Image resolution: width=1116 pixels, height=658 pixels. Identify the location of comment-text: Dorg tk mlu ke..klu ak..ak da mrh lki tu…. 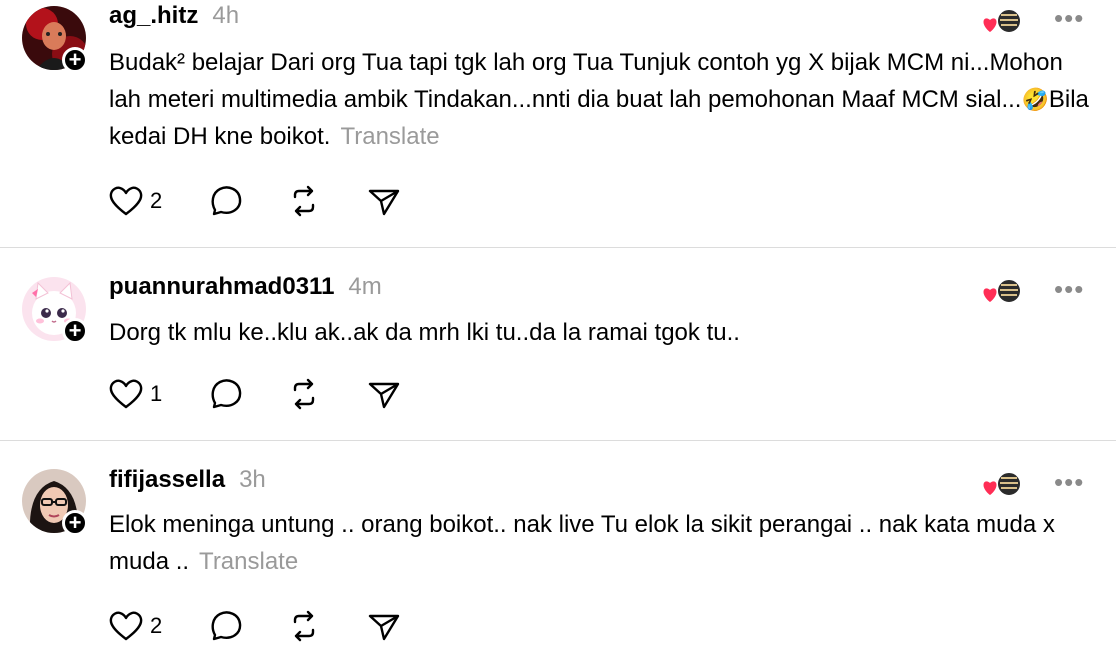
(424, 332).